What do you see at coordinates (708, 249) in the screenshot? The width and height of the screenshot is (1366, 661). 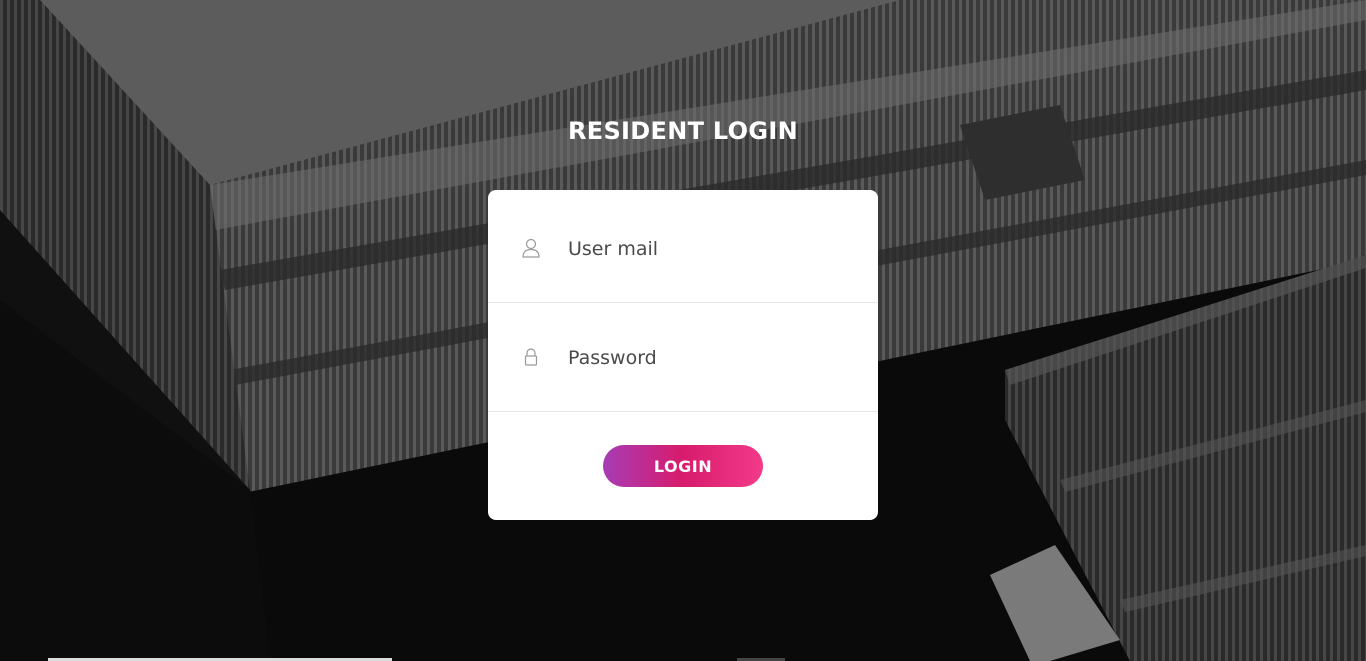 I see `email-field` at bounding box center [708, 249].